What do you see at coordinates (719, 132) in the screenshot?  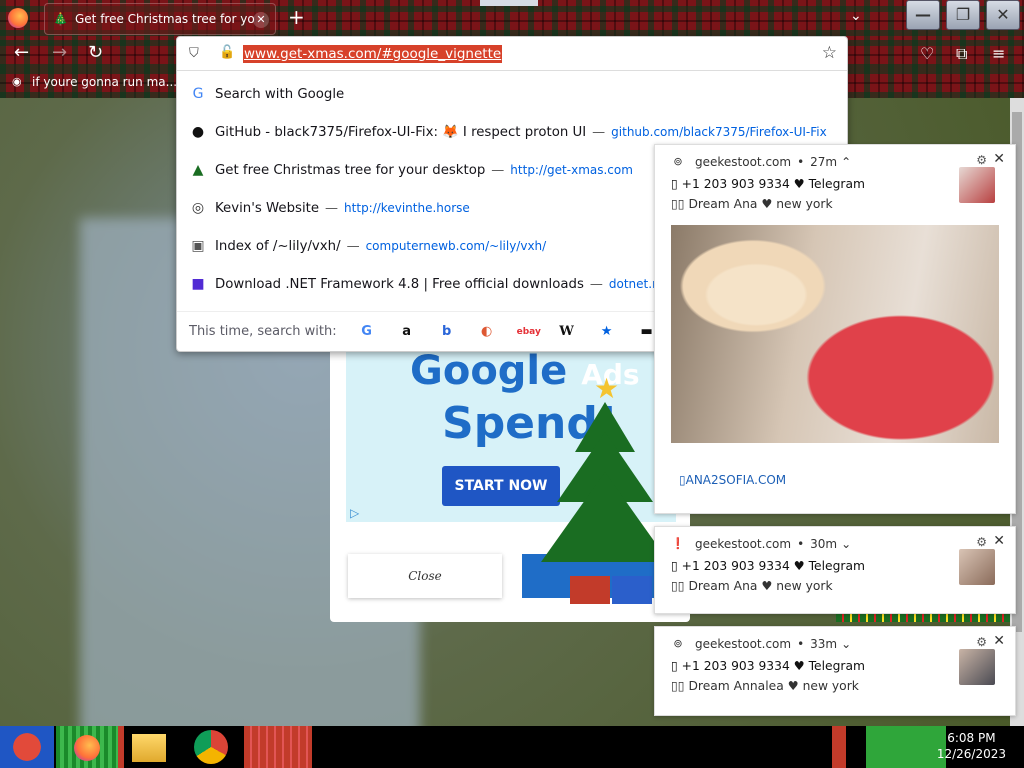 I see `suggestion-url: github.com/black7375/Firefox-UI-Fix` at bounding box center [719, 132].